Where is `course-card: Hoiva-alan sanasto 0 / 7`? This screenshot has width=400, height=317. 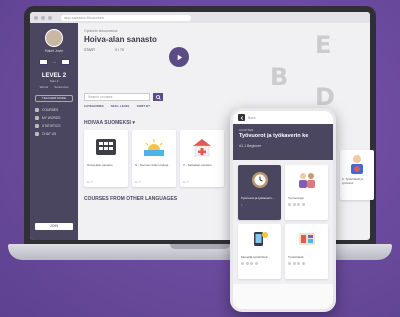 course-card: Hoiva-alan sanasto 0 / 7 is located at coordinates (106, 158).